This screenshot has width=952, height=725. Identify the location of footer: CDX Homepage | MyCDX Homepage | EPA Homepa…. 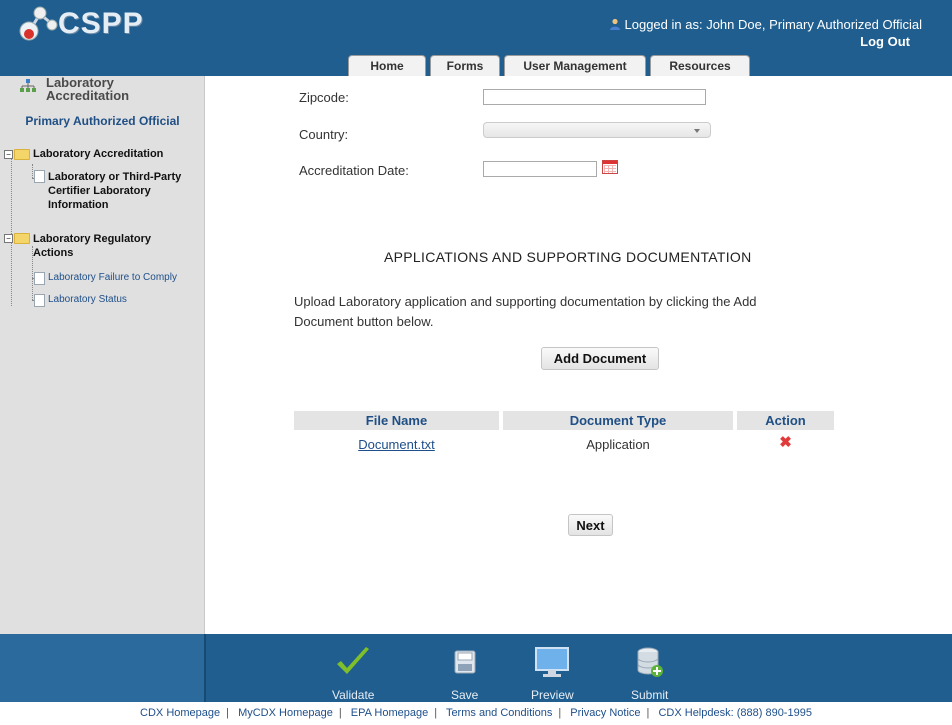
(476, 713).